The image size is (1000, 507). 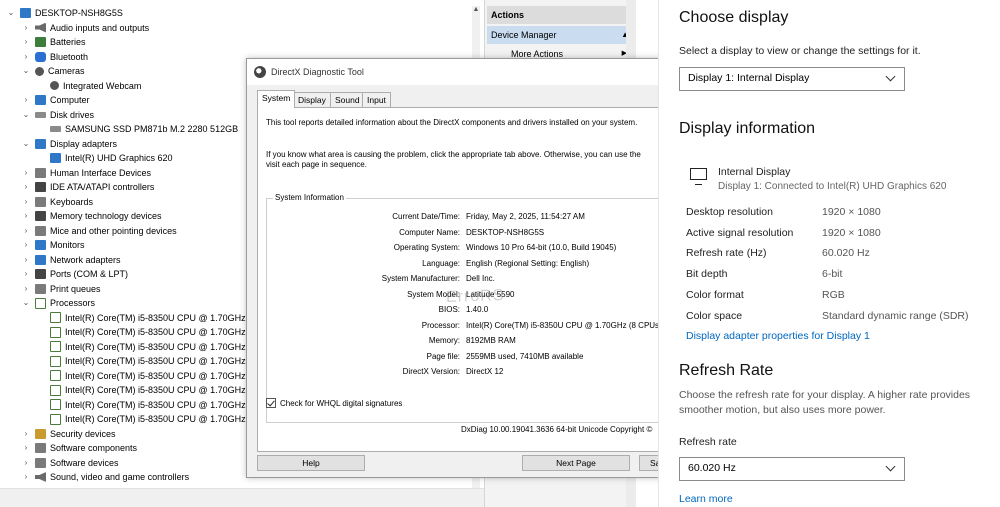 What do you see at coordinates (98, 216) in the screenshot?
I see `tree-node: Memory technology devices` at bounding box center [98, 216].